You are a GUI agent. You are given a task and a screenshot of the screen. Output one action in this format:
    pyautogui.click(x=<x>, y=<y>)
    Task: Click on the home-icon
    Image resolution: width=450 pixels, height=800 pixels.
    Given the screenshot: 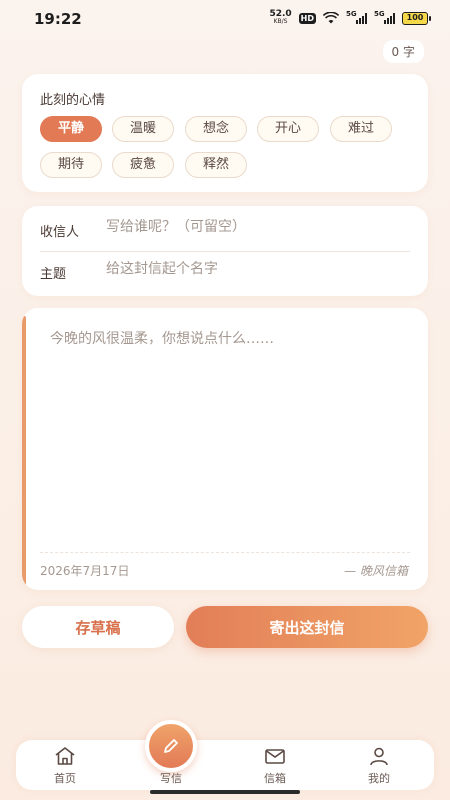 What is the action you would take?
    pyautogui.click(x=65, y=756)
    